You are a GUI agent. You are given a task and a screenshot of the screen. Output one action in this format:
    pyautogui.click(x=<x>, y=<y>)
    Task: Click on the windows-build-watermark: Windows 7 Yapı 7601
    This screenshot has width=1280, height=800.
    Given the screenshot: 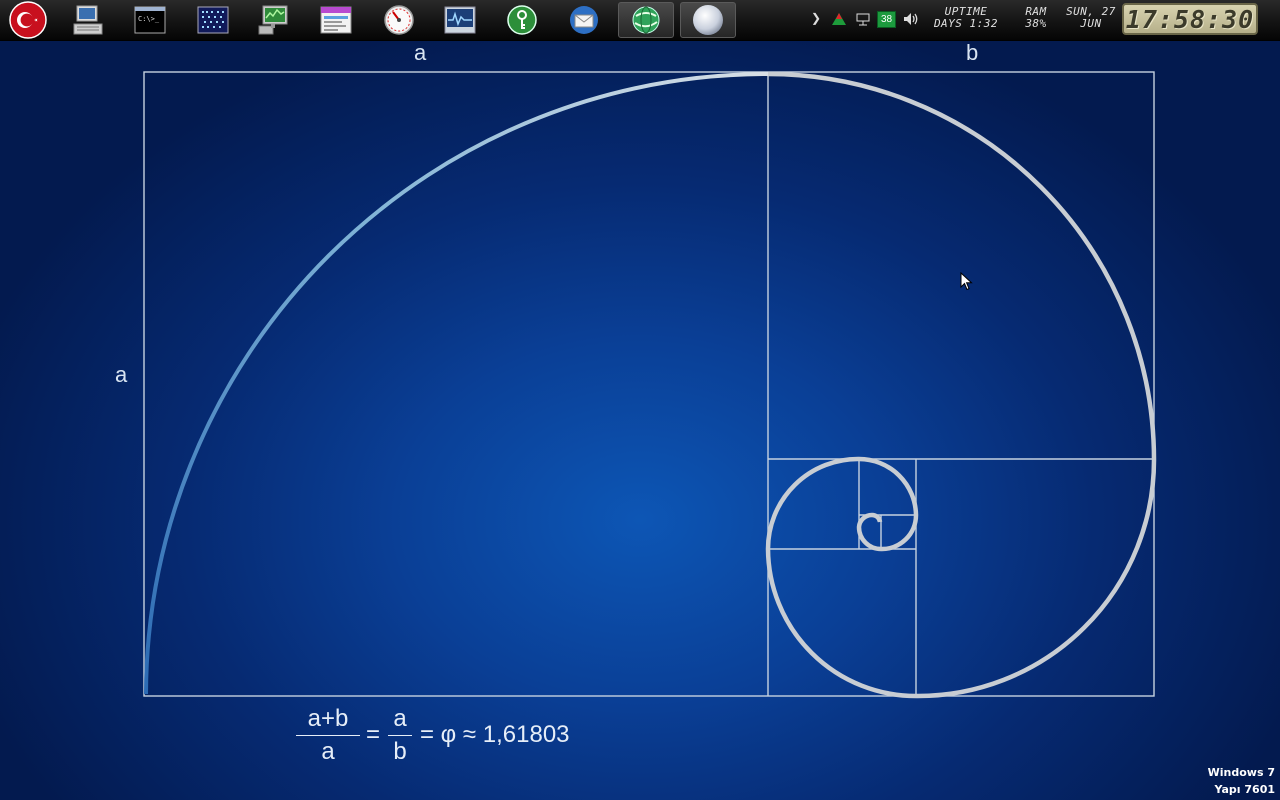 What is the action you would take?
    pyautogui.click(x=1241, y=781)
    